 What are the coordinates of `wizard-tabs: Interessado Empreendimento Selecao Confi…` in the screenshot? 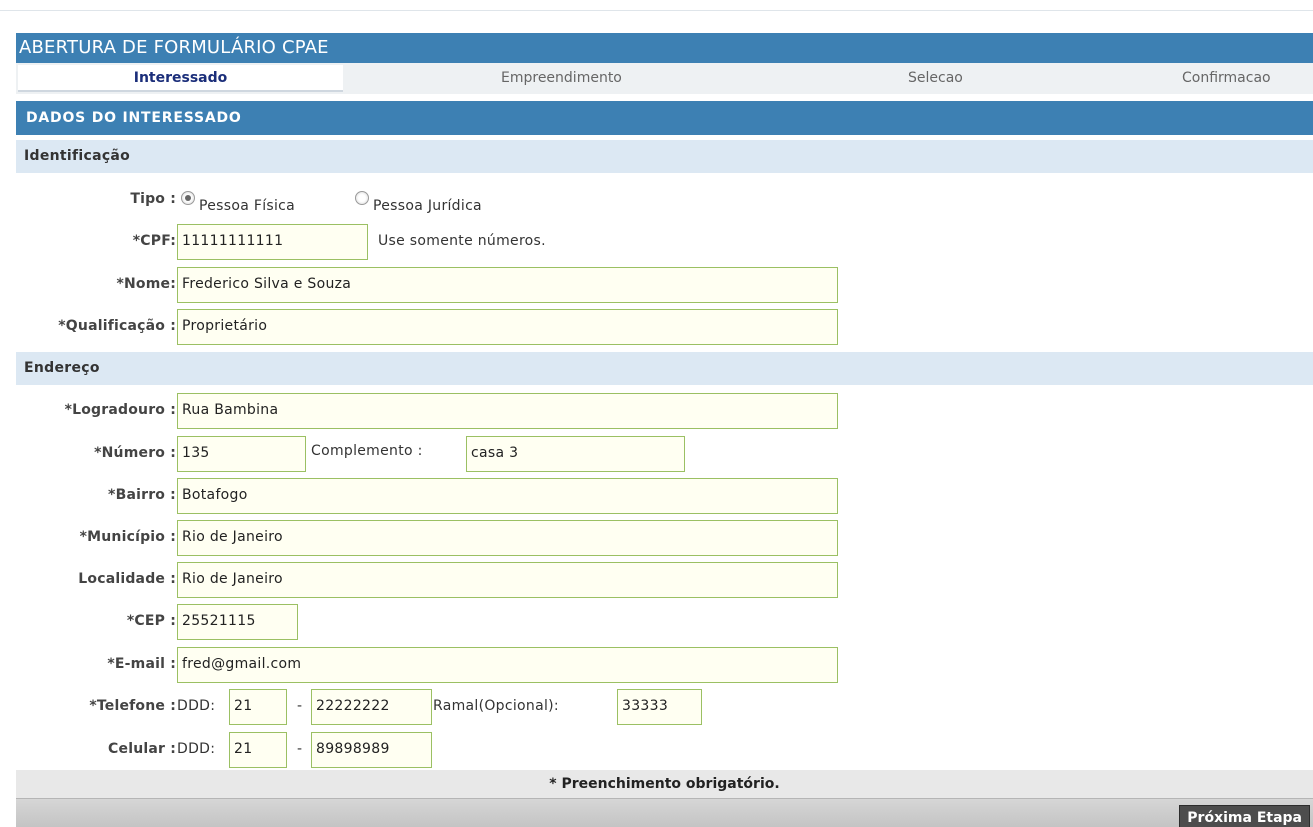 It's located at (664, 78).